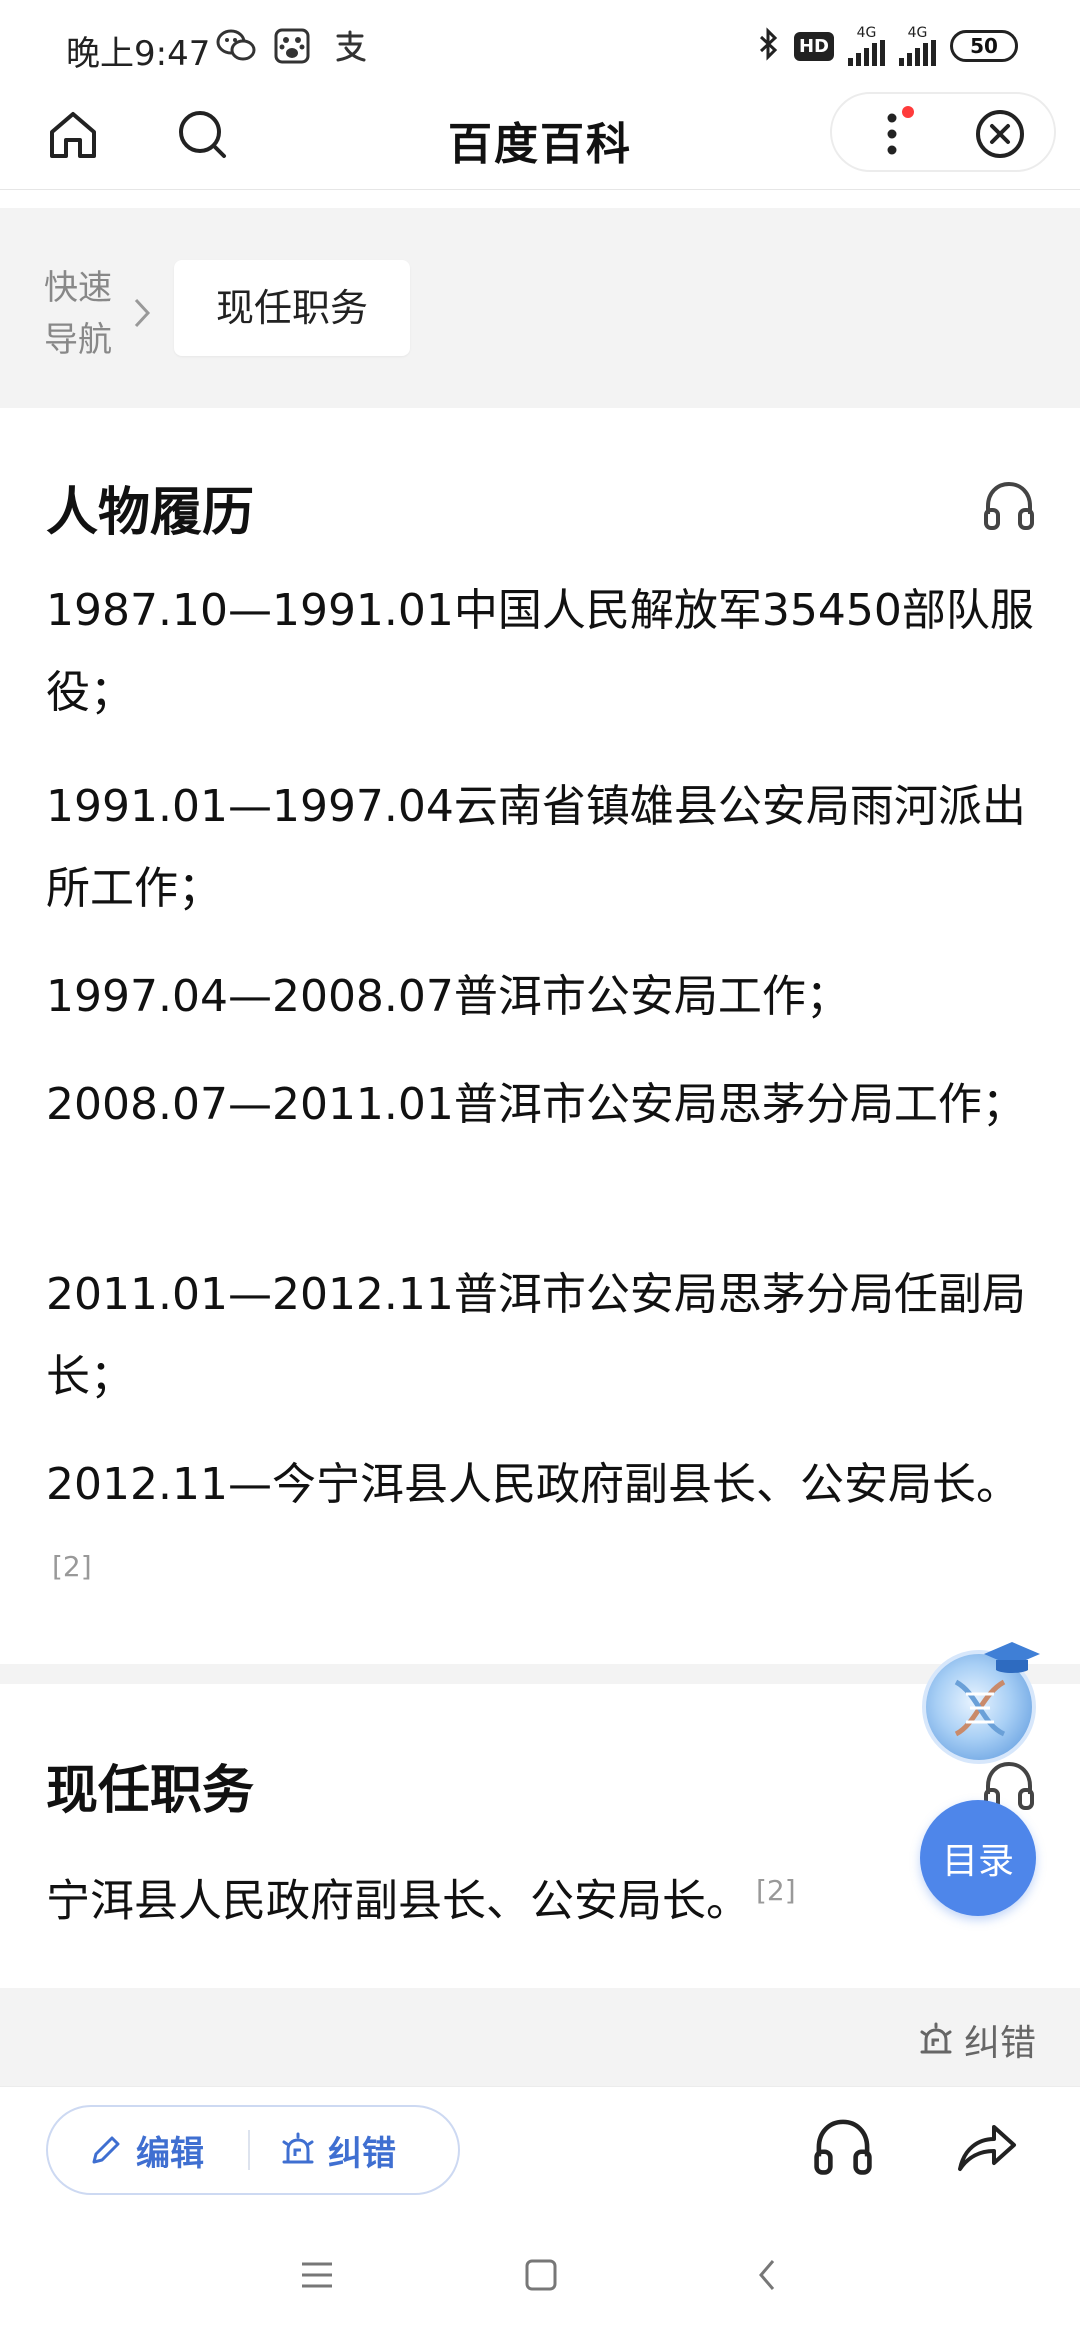 This screenshot has height=2340, width=1080. Describe the element at coordinates (323, 2150) in the screenshot. I see `report-error-button: 纠错` at that location.